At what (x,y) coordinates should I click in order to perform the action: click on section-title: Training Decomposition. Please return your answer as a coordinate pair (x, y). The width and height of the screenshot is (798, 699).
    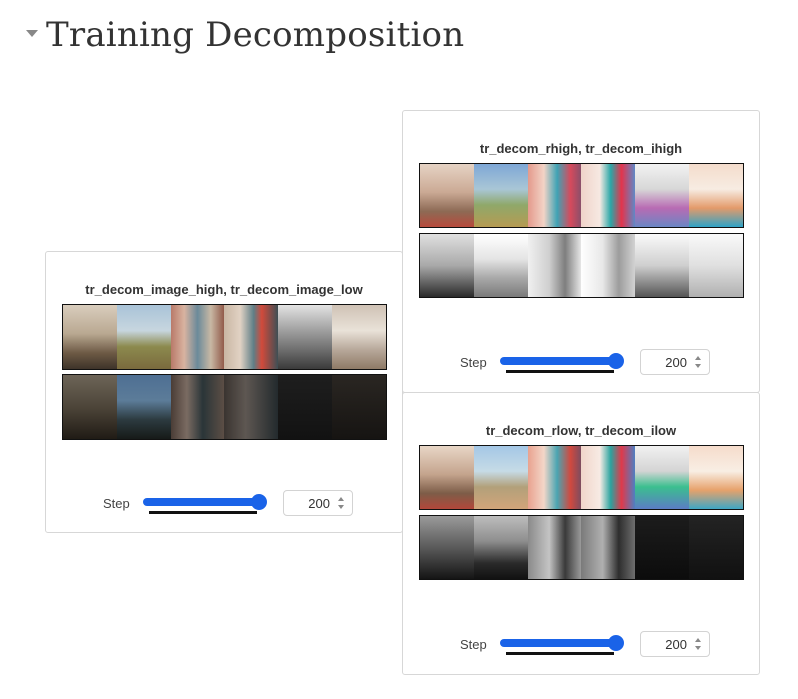
    Looking at the image, I should click on (255, 35).